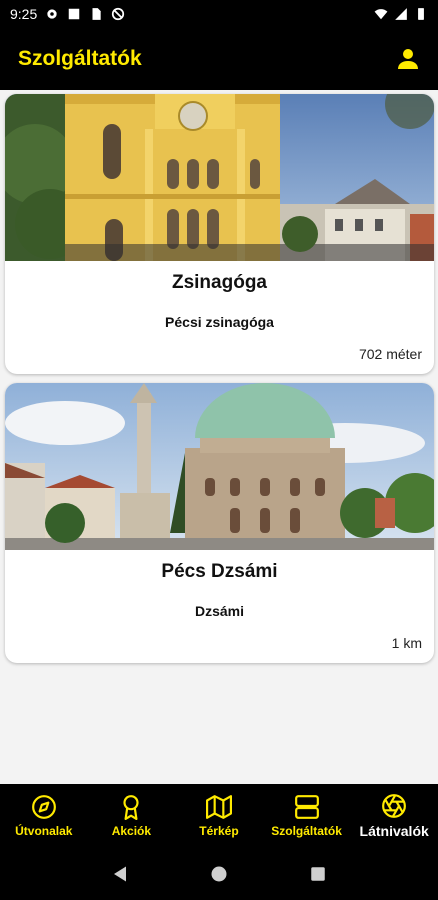 This screenshot has width=438, height=900. I want to click on aperture-icon, so click(394, 806).